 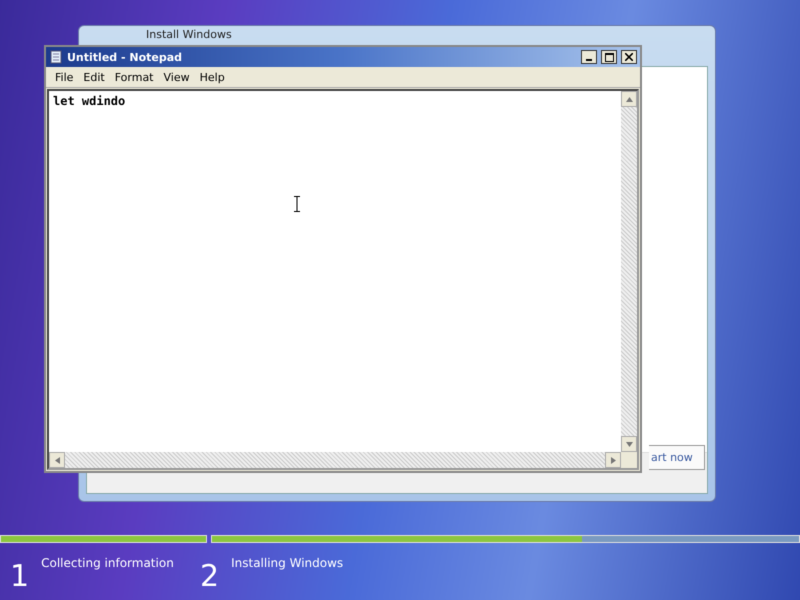 I want to click on menu-item: Format, so click(x=134, y=77).